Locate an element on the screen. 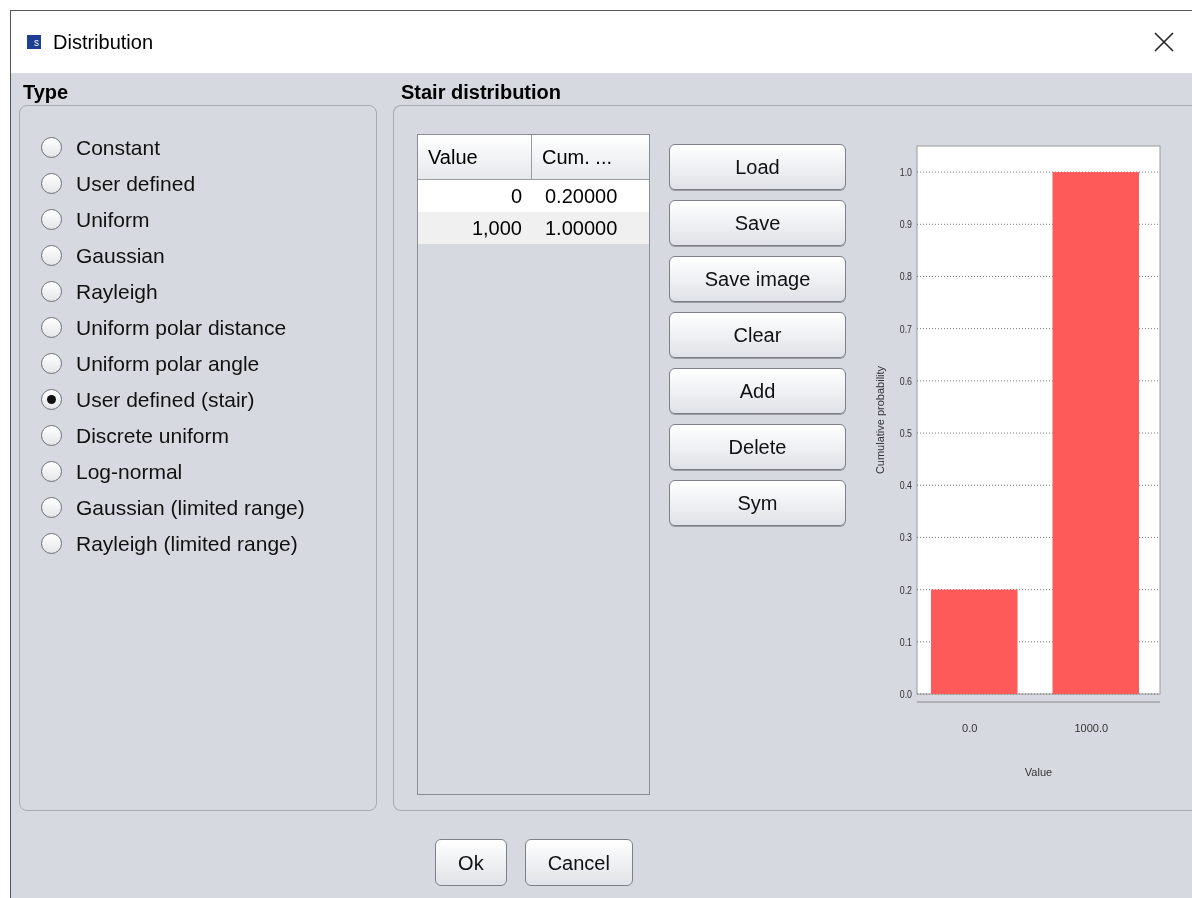 This screenshot has width=1192, height=898. radio-option: Constant is located at coordinates (103, 147).